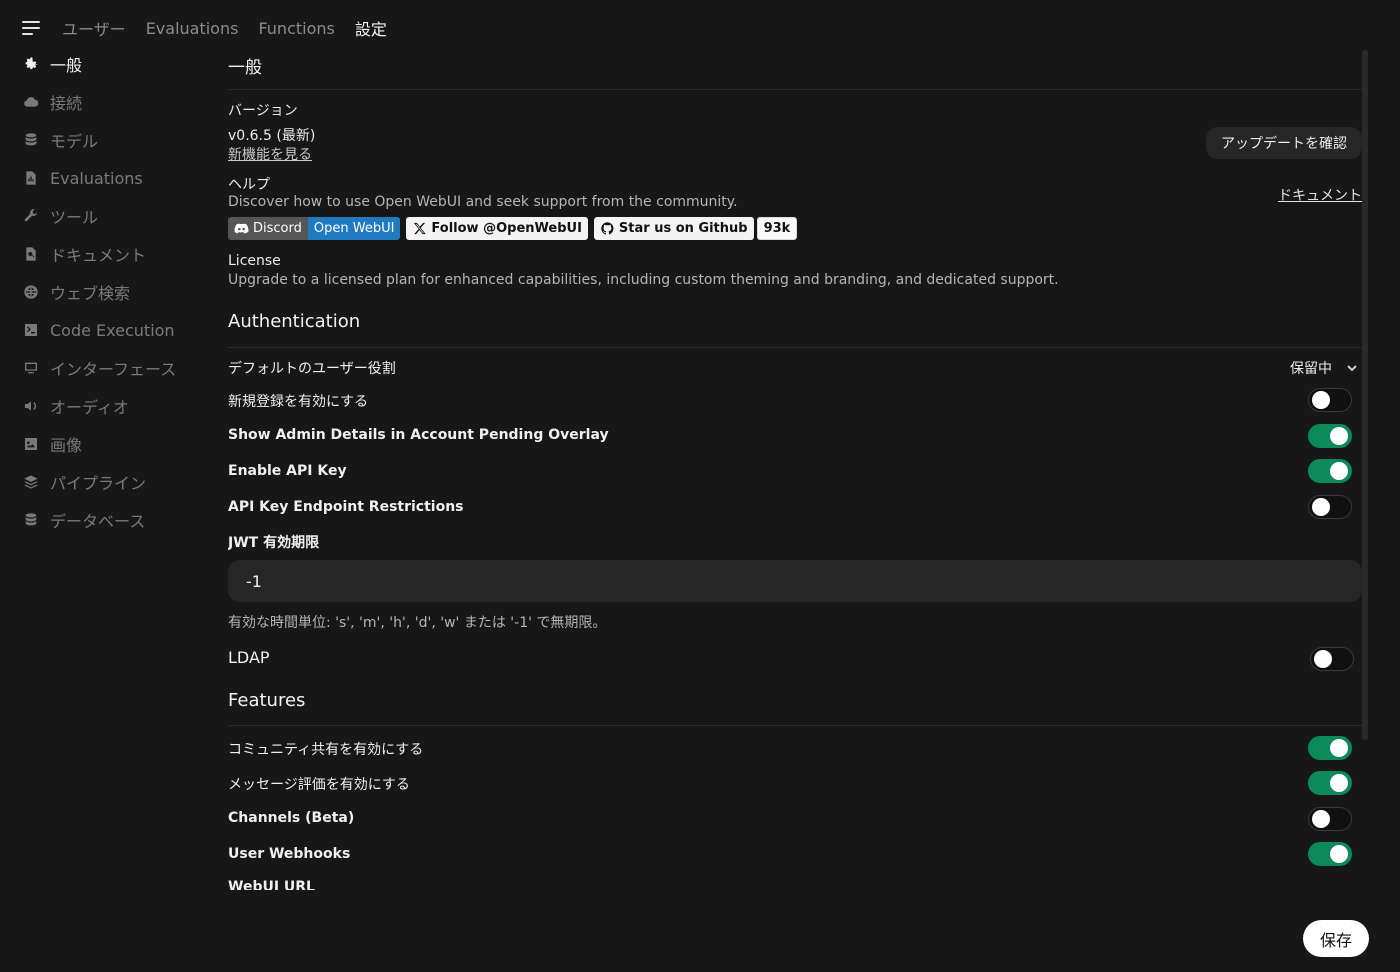  What do you see at coordinates (31, 368) in the screenshot?
I see `monitor-icon` at bounding box center [31, 368].